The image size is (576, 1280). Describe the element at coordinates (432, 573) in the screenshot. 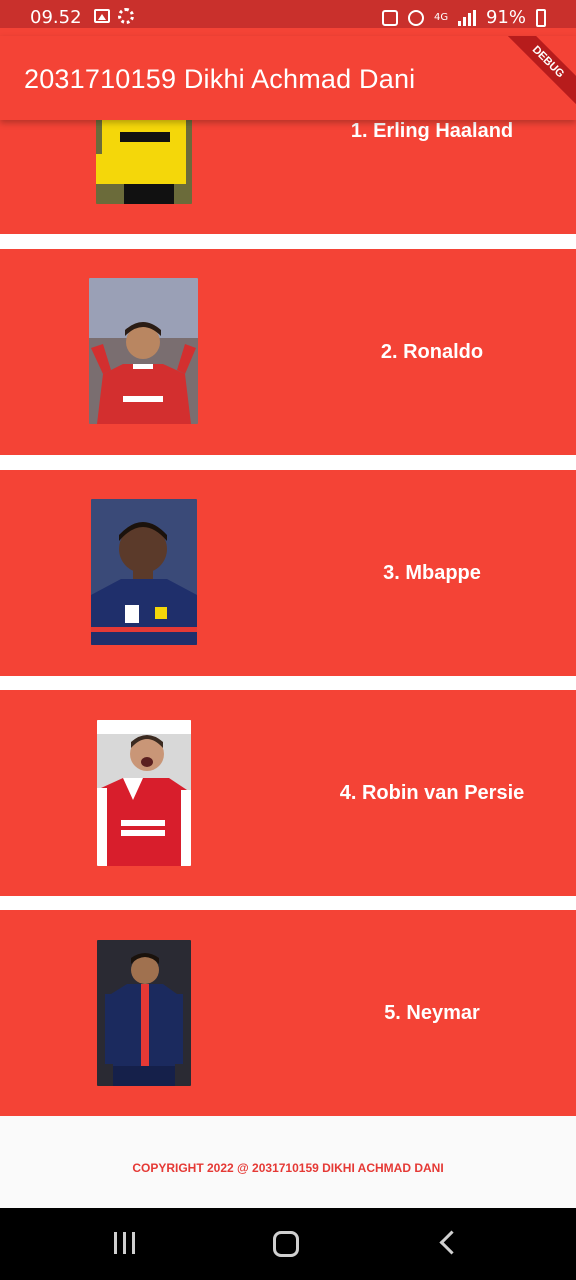

I see `player-name: 3. Mbappe` at that location.